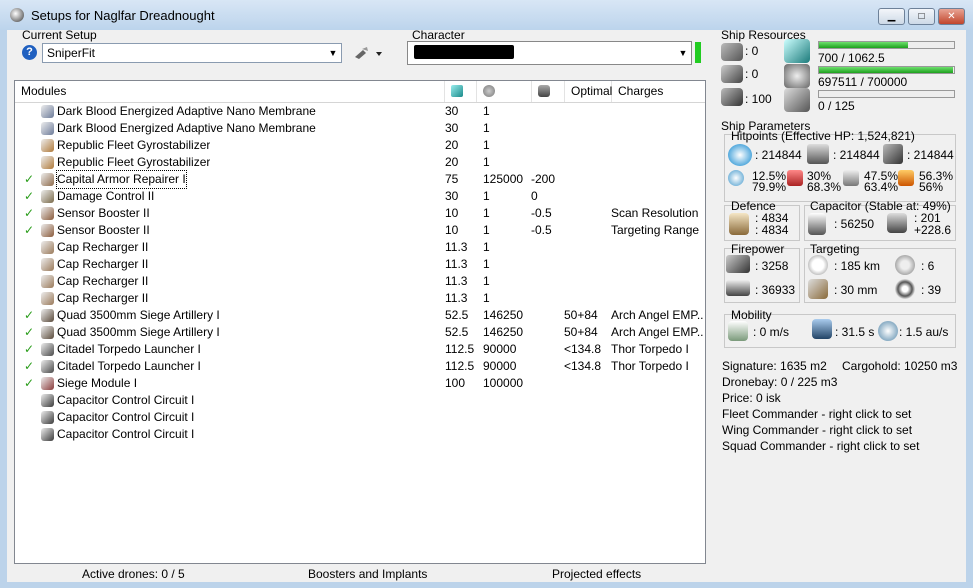 Image resolution: width=973 pixels, height=588 pixels. I want to click on module-name: Citadel Torpedo Launcher I, so click(129, 366).